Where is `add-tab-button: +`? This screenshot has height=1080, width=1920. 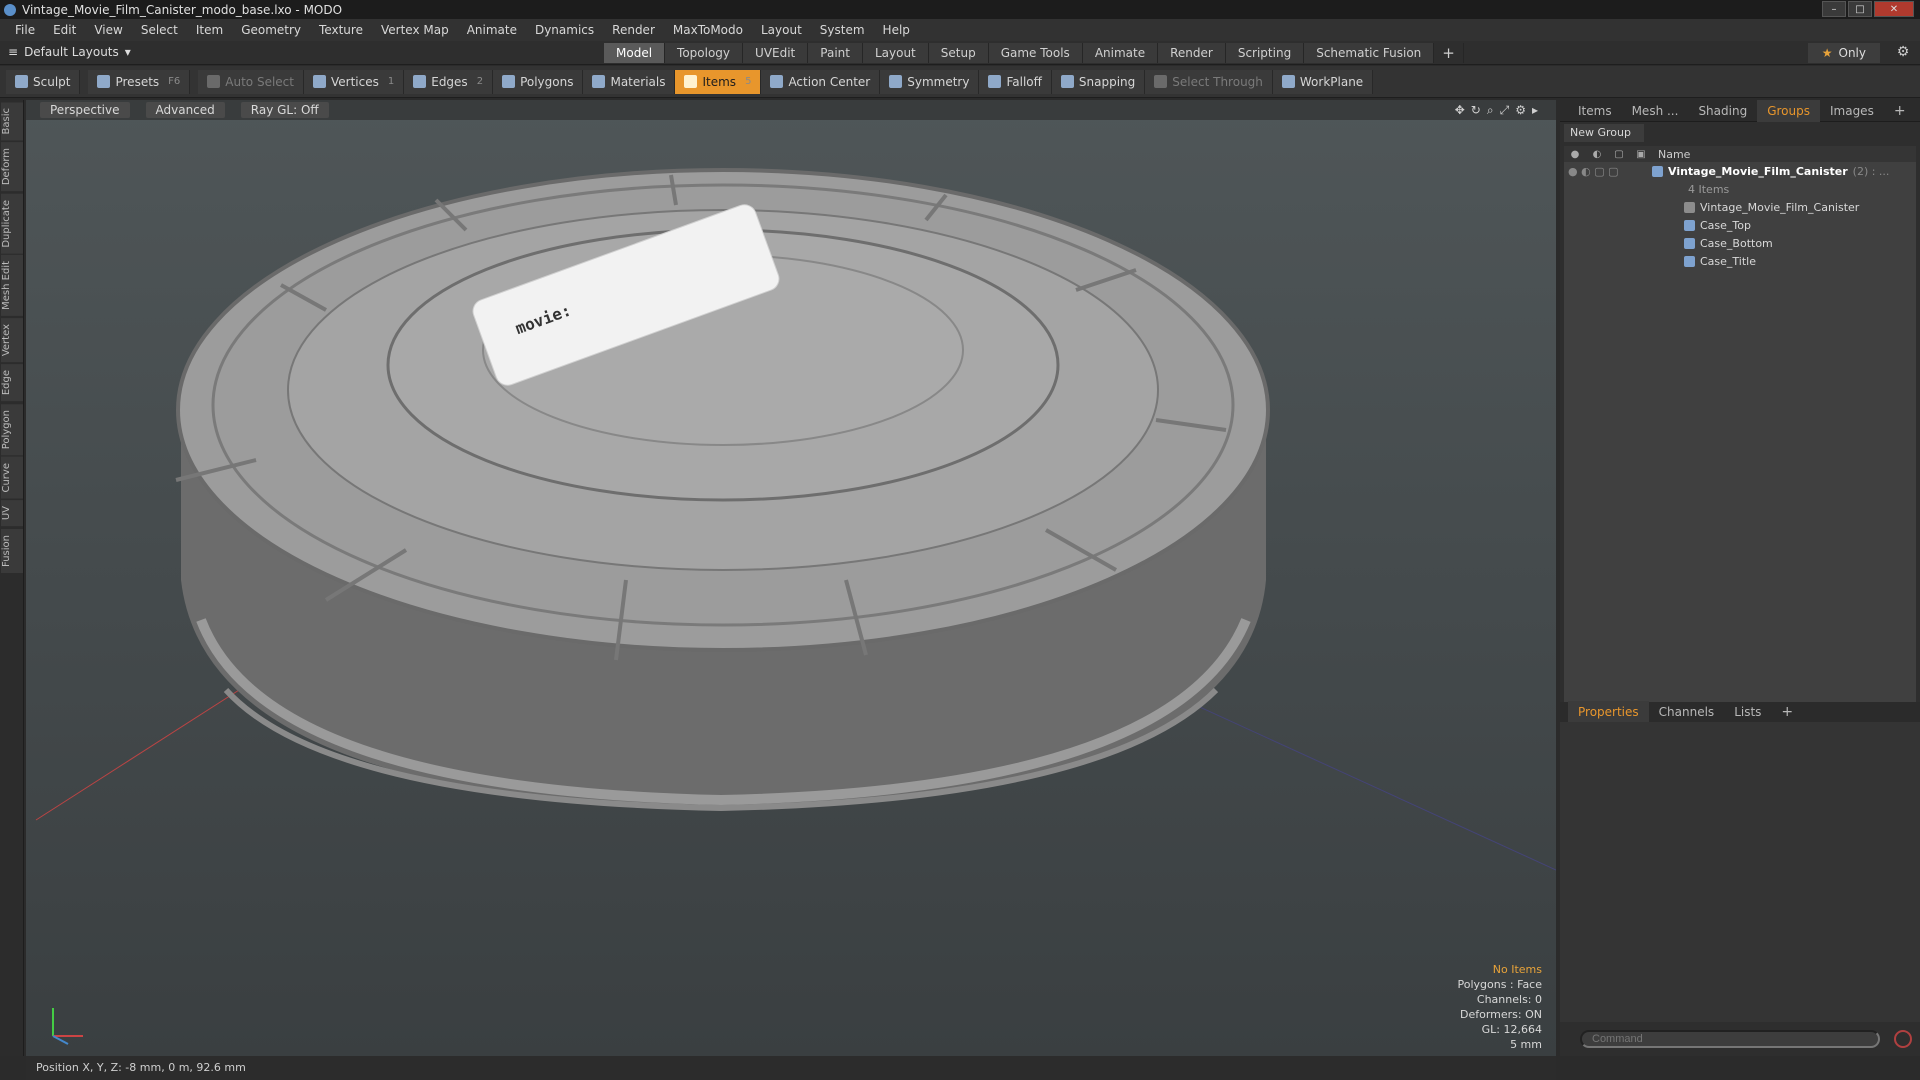
add-tab-button: + is located at coordinates (1449, 53).